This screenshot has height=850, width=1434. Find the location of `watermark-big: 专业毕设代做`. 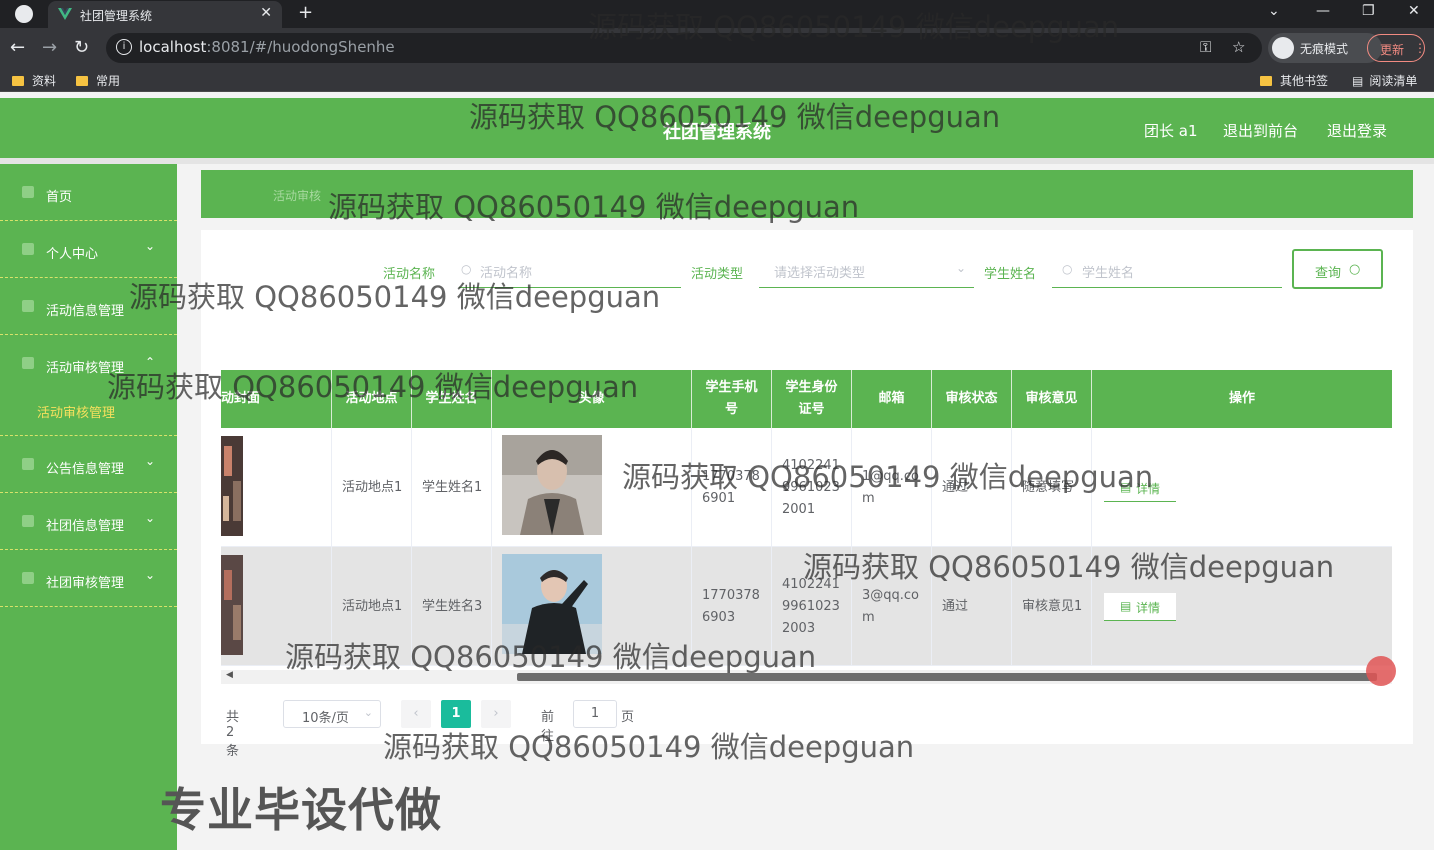

watermark-big: 专业毕设代做 is located at coordinates (301, 810).